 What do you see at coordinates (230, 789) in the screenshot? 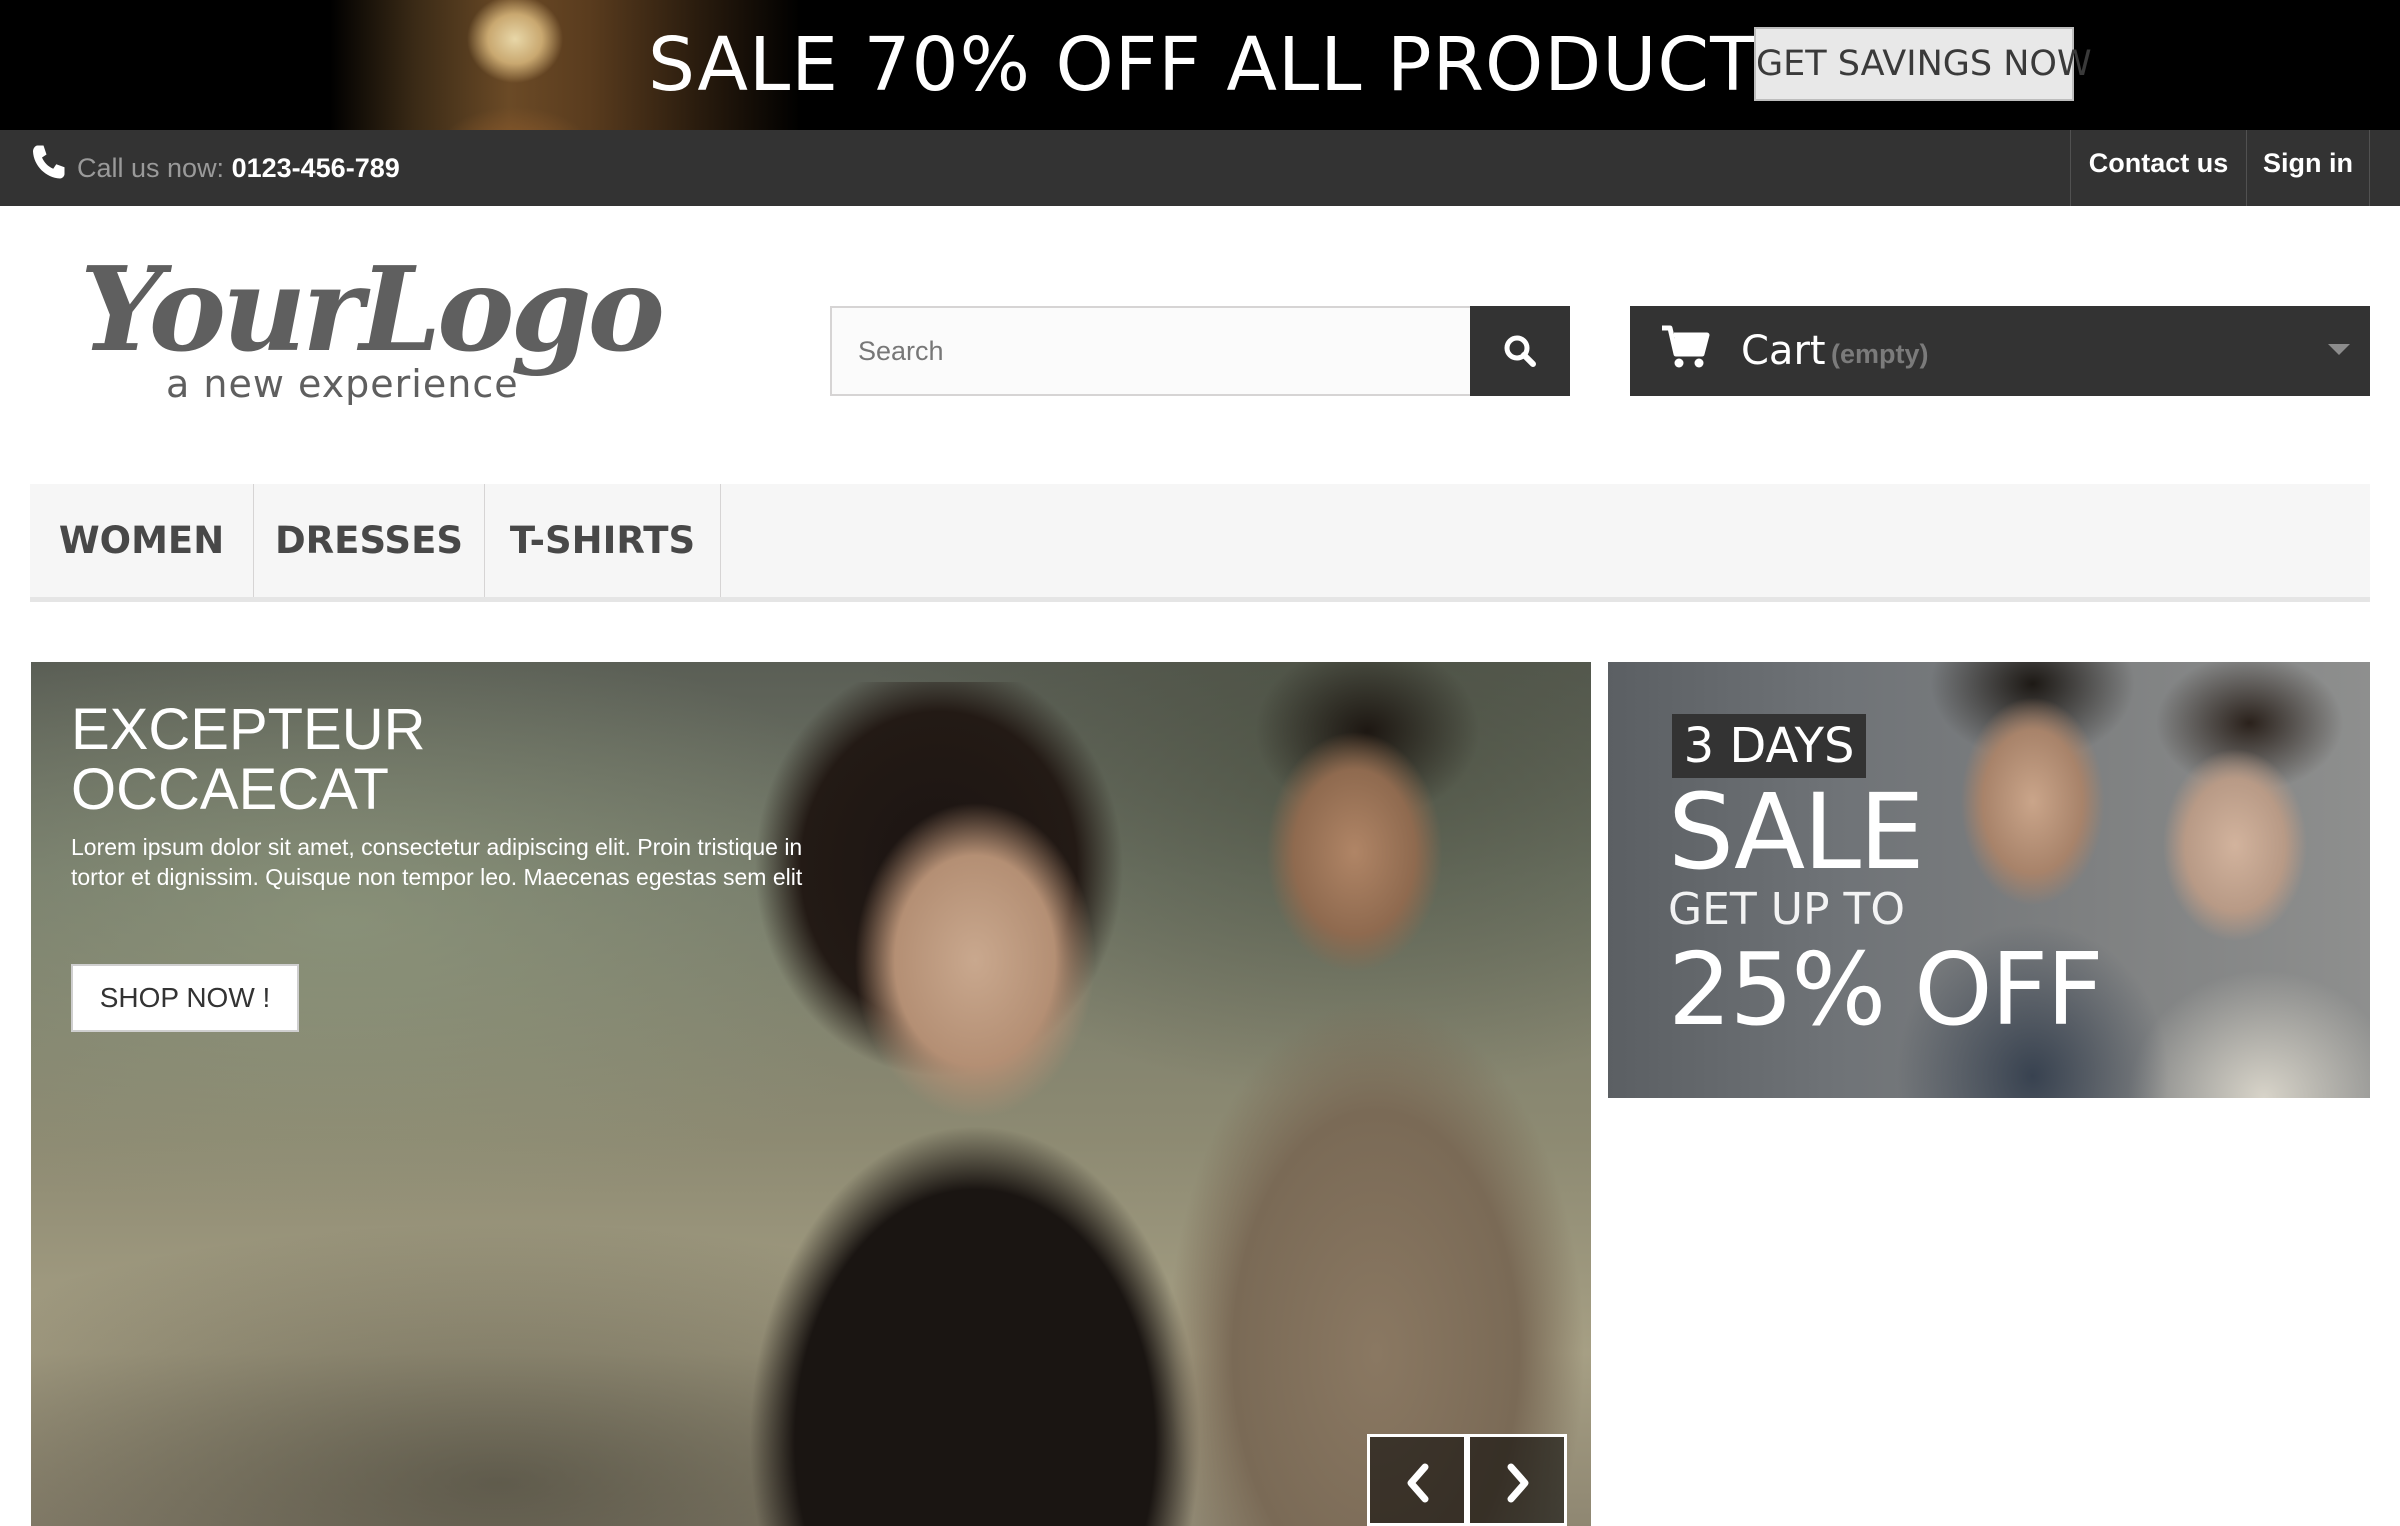
I see `hero-title-line-2: OCCAECAT` at bounding box center [230, 789].